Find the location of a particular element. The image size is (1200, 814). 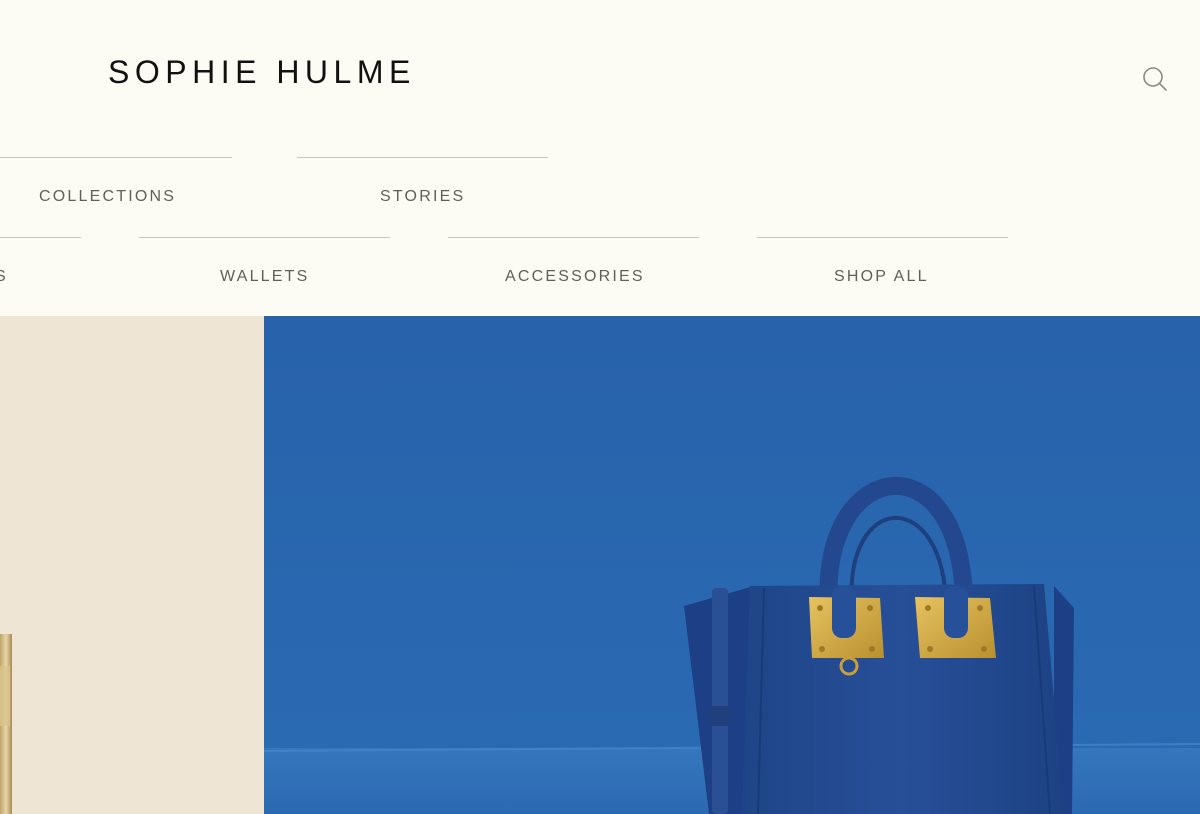

brand-logo: SOPHIE HULME is located at coordinates (262, 72).